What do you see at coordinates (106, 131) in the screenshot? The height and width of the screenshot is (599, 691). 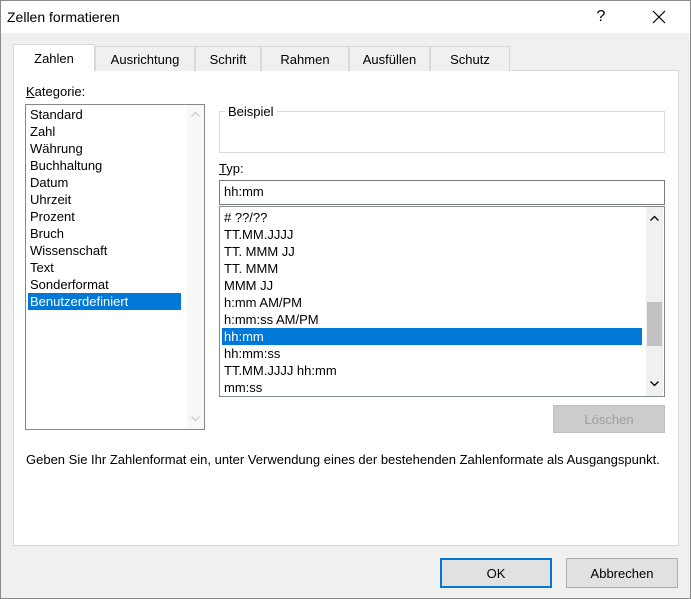 I see `category-item-zahl: Zahl` at bounding box center [106, 131].